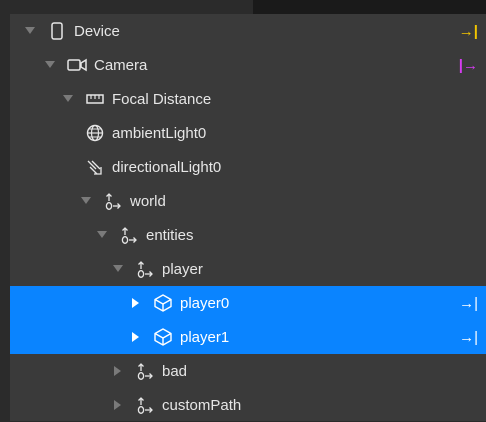 The image size is (486, 422). Describe the element at coordinates (159, 133) in the screenshot. I see `tree-item-label: ambientLight0` at that location.